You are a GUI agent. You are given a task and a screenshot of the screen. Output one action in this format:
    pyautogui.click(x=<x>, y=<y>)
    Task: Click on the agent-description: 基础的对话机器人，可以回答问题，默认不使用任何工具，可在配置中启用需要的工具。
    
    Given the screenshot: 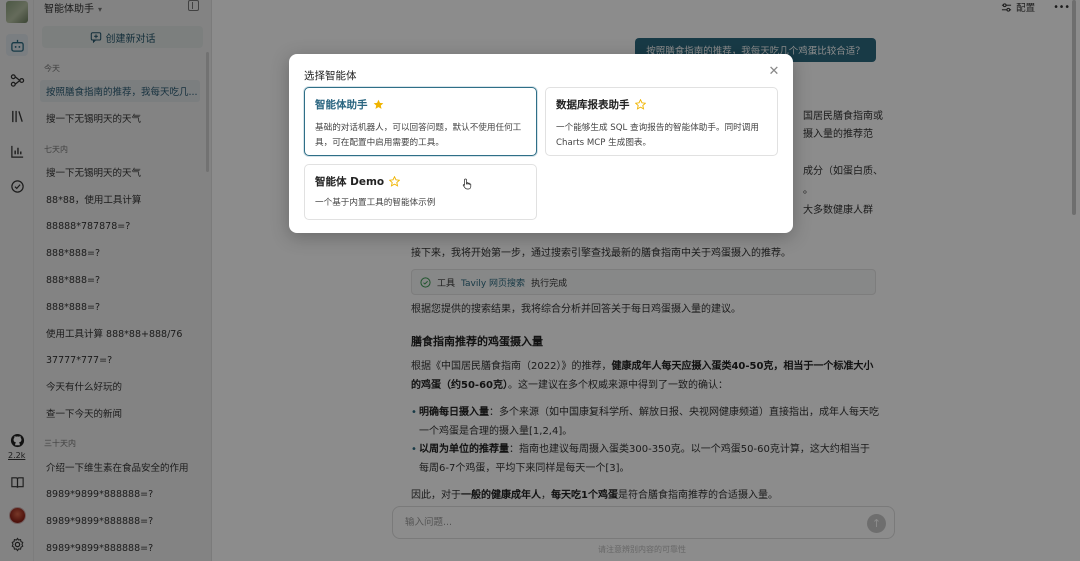 What is the action you would take?
    pyautogui.click(x=418, y=135)
    